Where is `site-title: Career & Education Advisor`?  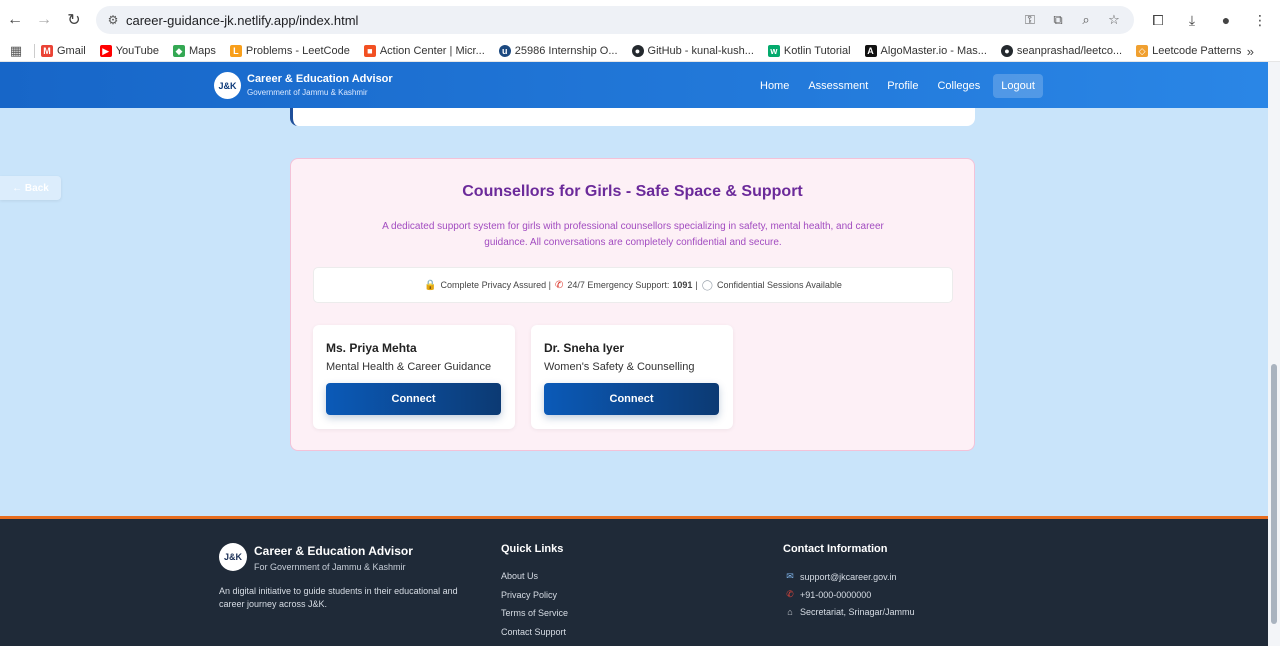
site-title: Career & Education Advisor is located at coordinates (320, 79).